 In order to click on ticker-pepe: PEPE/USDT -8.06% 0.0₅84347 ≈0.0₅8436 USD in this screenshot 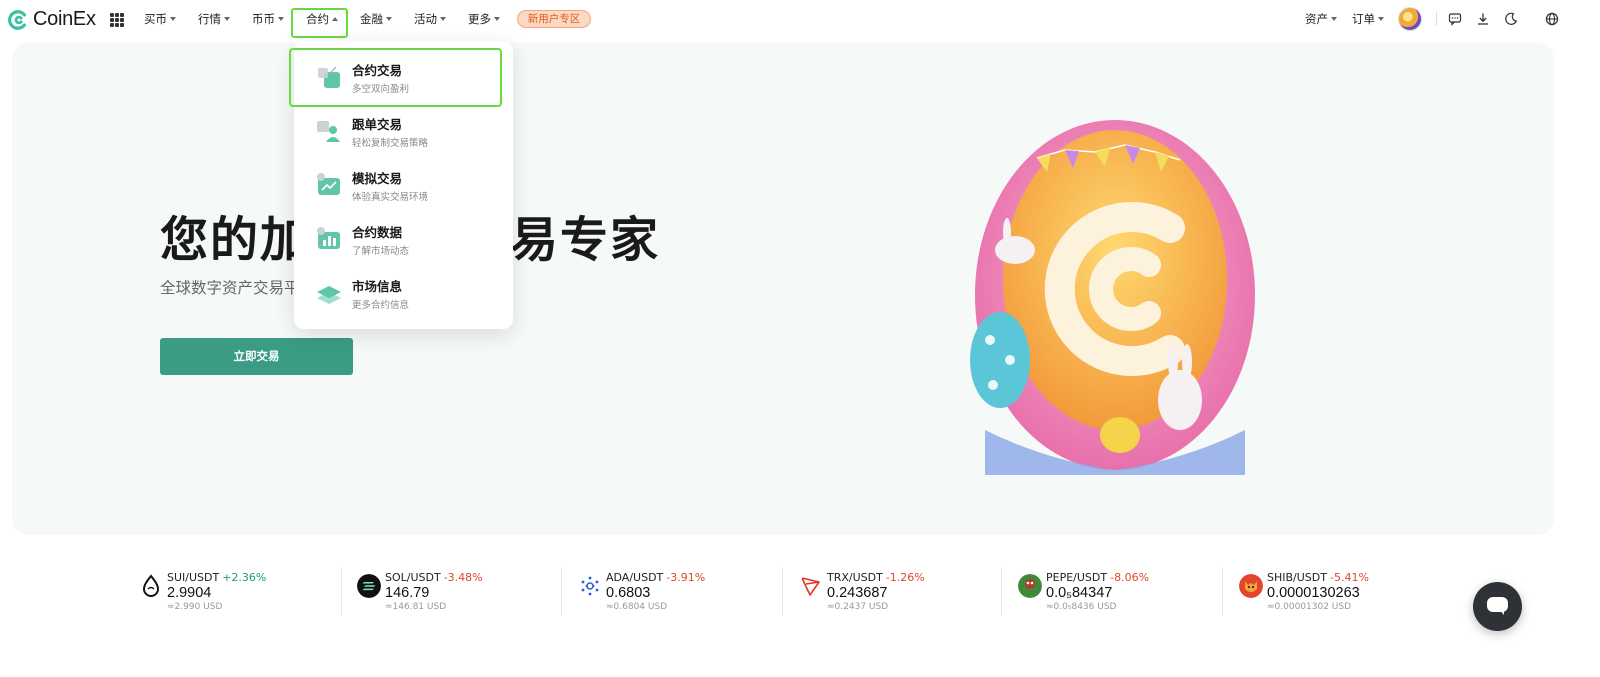, I will do `click(1118, 592)`.